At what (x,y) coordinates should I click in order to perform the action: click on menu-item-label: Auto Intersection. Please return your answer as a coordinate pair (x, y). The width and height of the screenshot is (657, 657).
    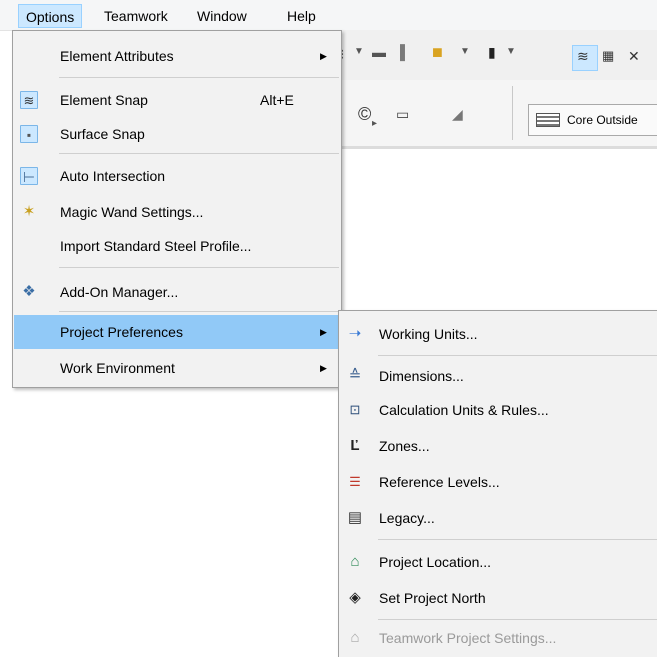
    Looking at the image, I should click on (113, 176).